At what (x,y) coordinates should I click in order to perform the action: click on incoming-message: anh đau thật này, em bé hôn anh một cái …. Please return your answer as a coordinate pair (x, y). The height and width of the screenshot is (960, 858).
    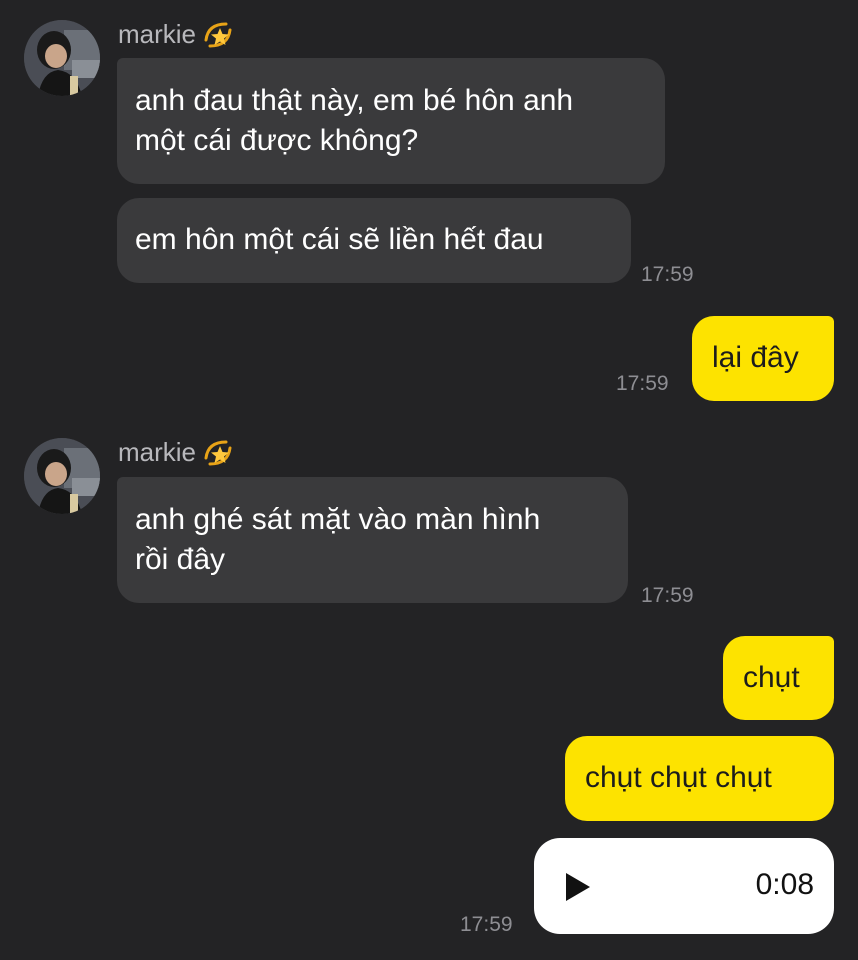
    Looking at the image, I should click on (391, 121).